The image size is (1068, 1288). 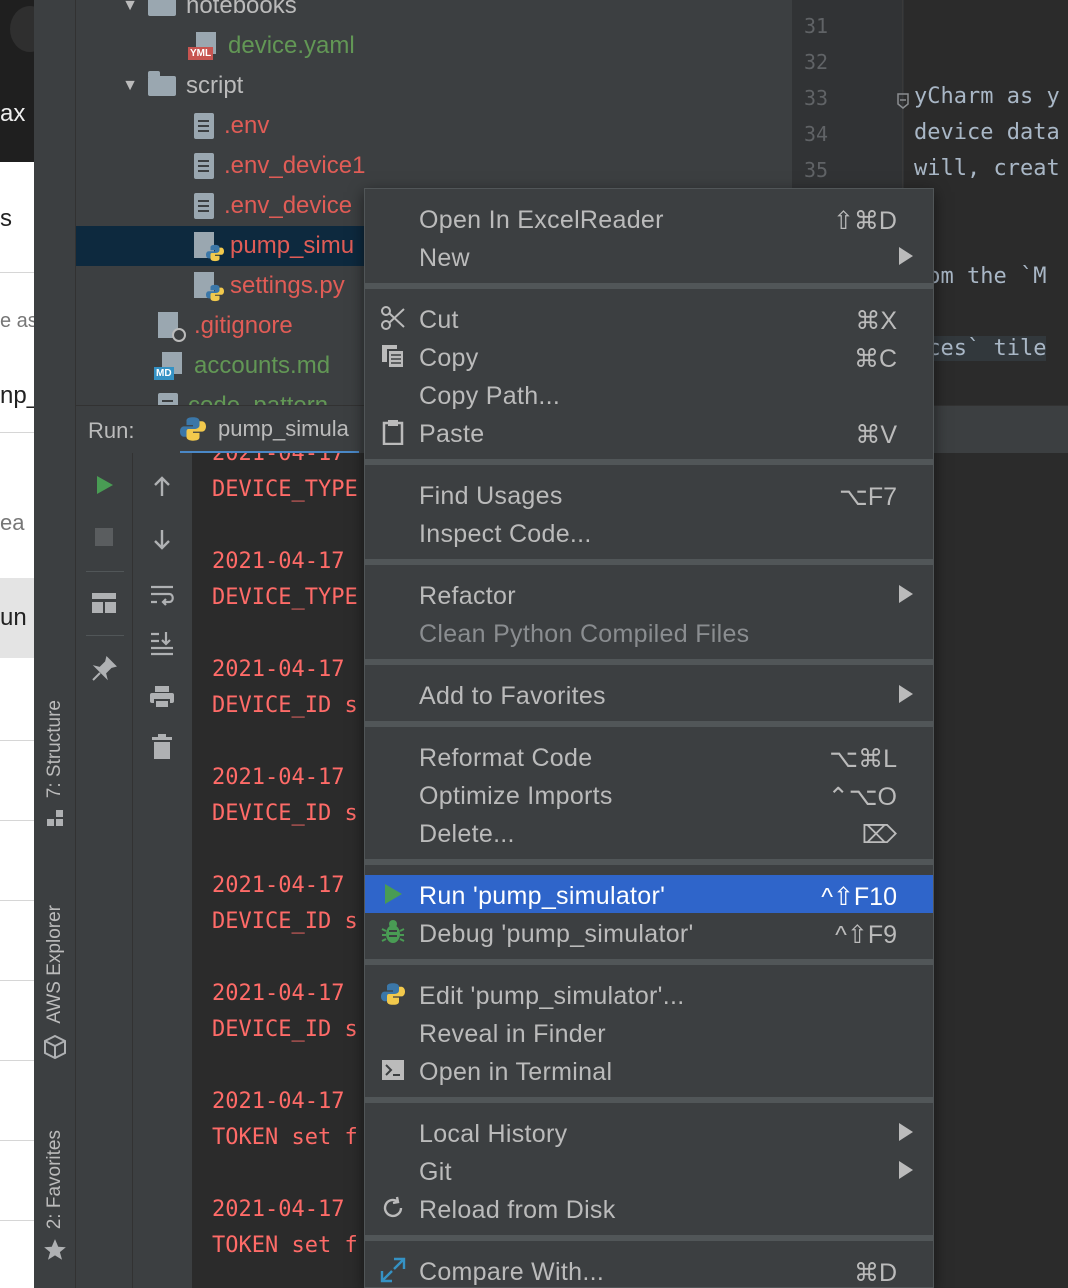 I want to click on scroll-to-end-icon, so click(x=162, y=643).